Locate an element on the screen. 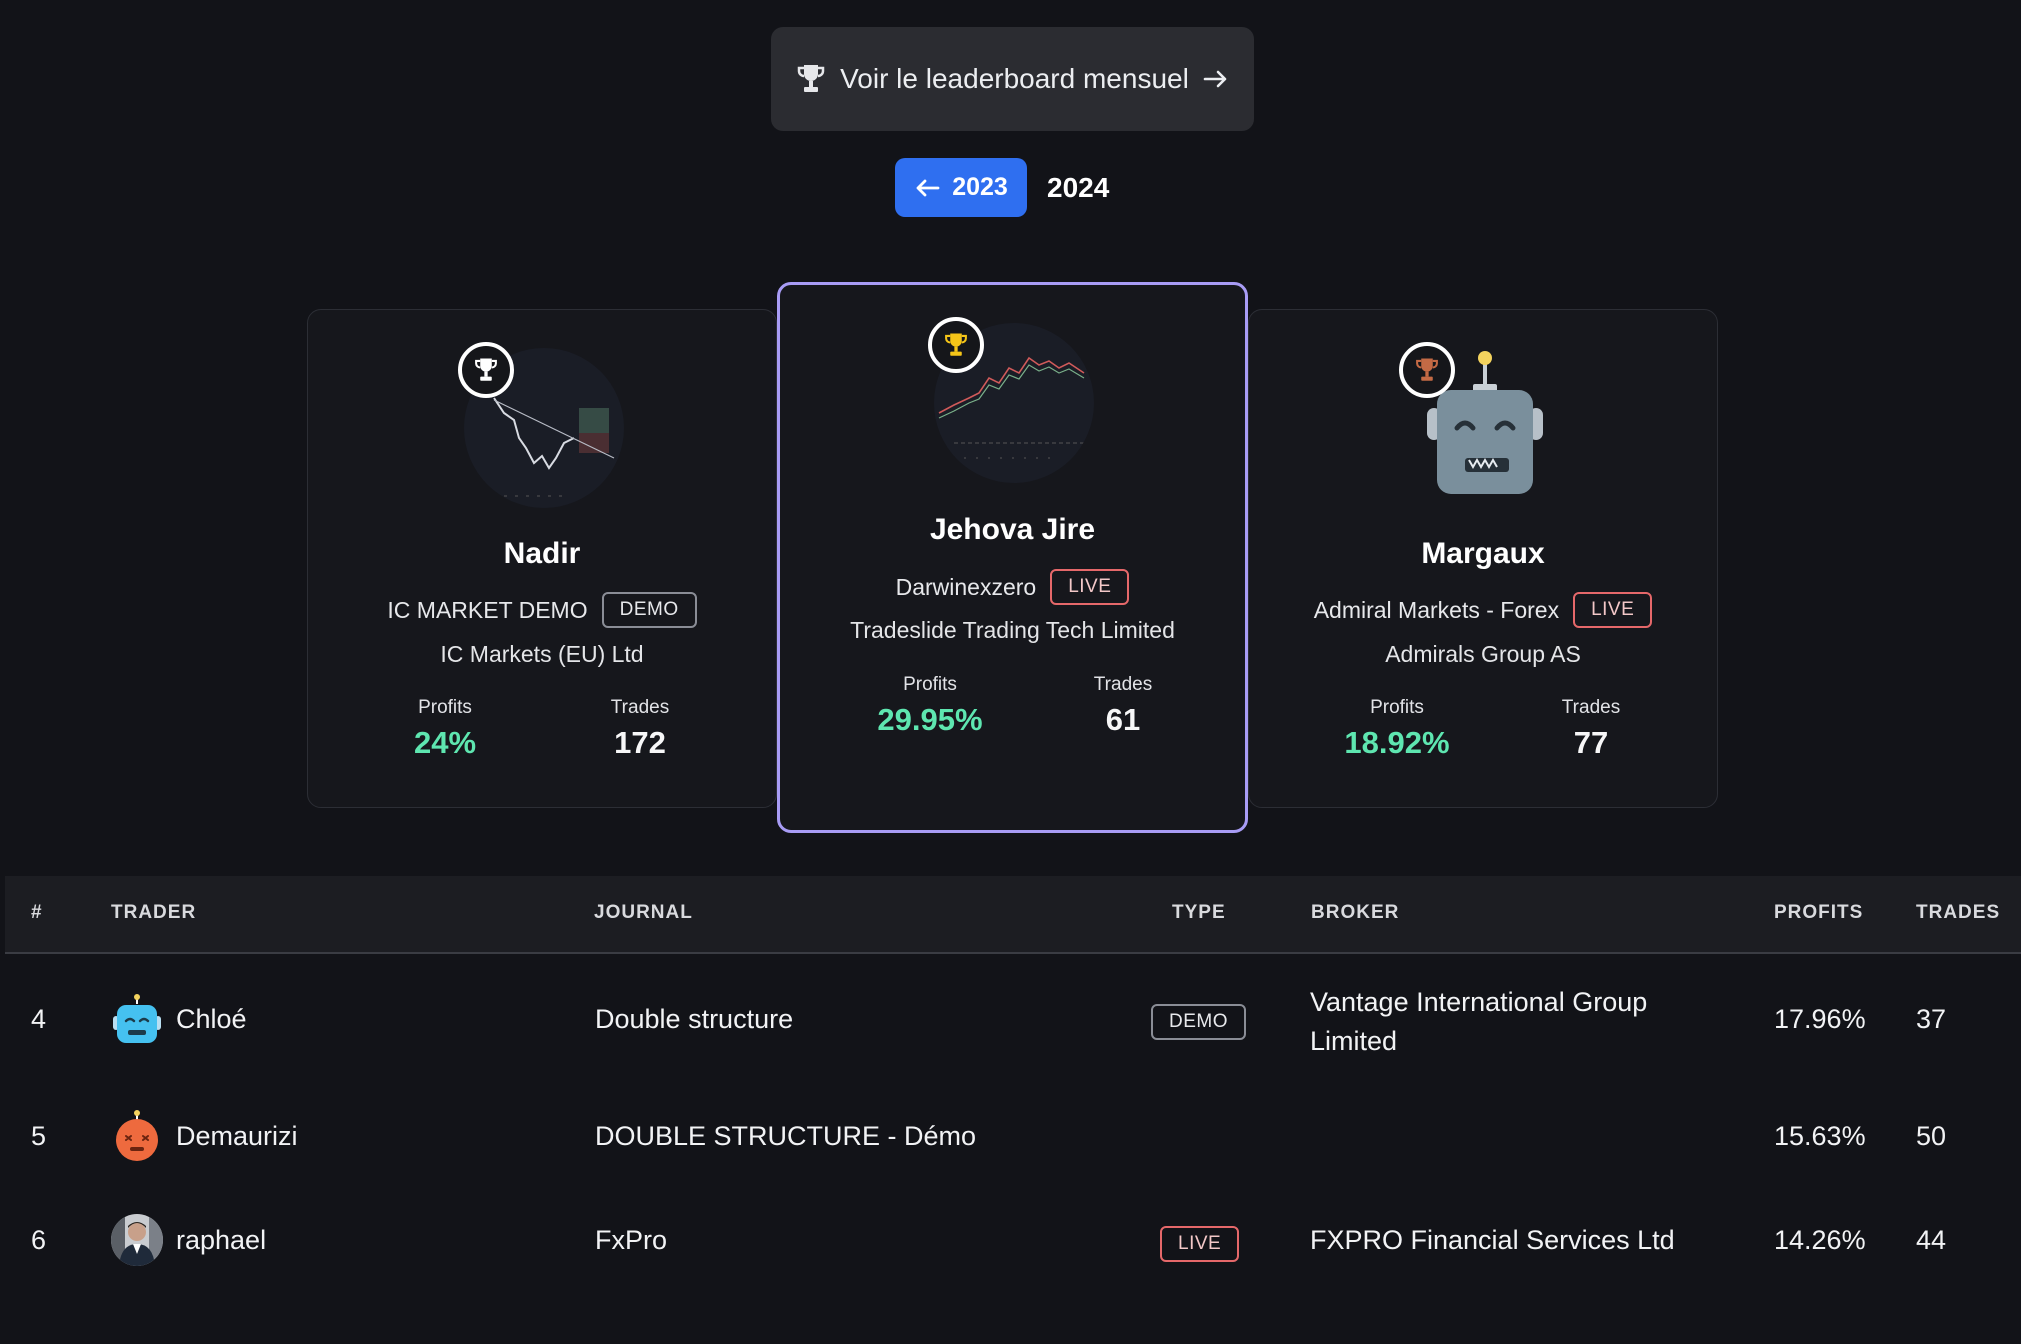 The width and height of the screenshot is (2021, 1344). profits-cell: 15.63% is located at coordinates (1820, 1136).